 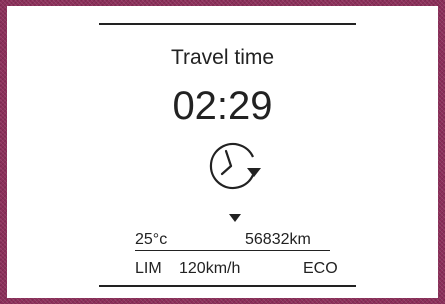 I want to click on speed-limit-value: 120km/h, so click(x=210, y=268).